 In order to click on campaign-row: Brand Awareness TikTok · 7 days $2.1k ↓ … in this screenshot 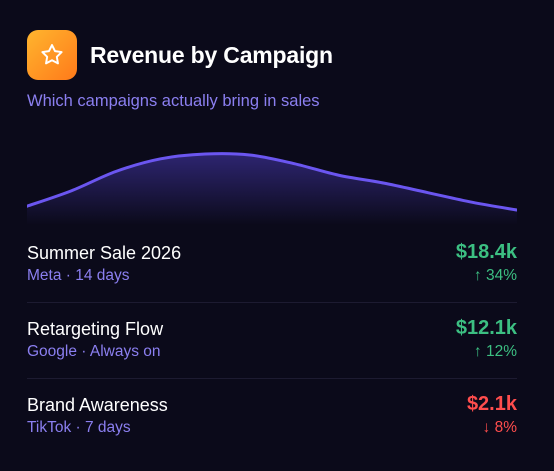, I will do `click(272, 416)`.